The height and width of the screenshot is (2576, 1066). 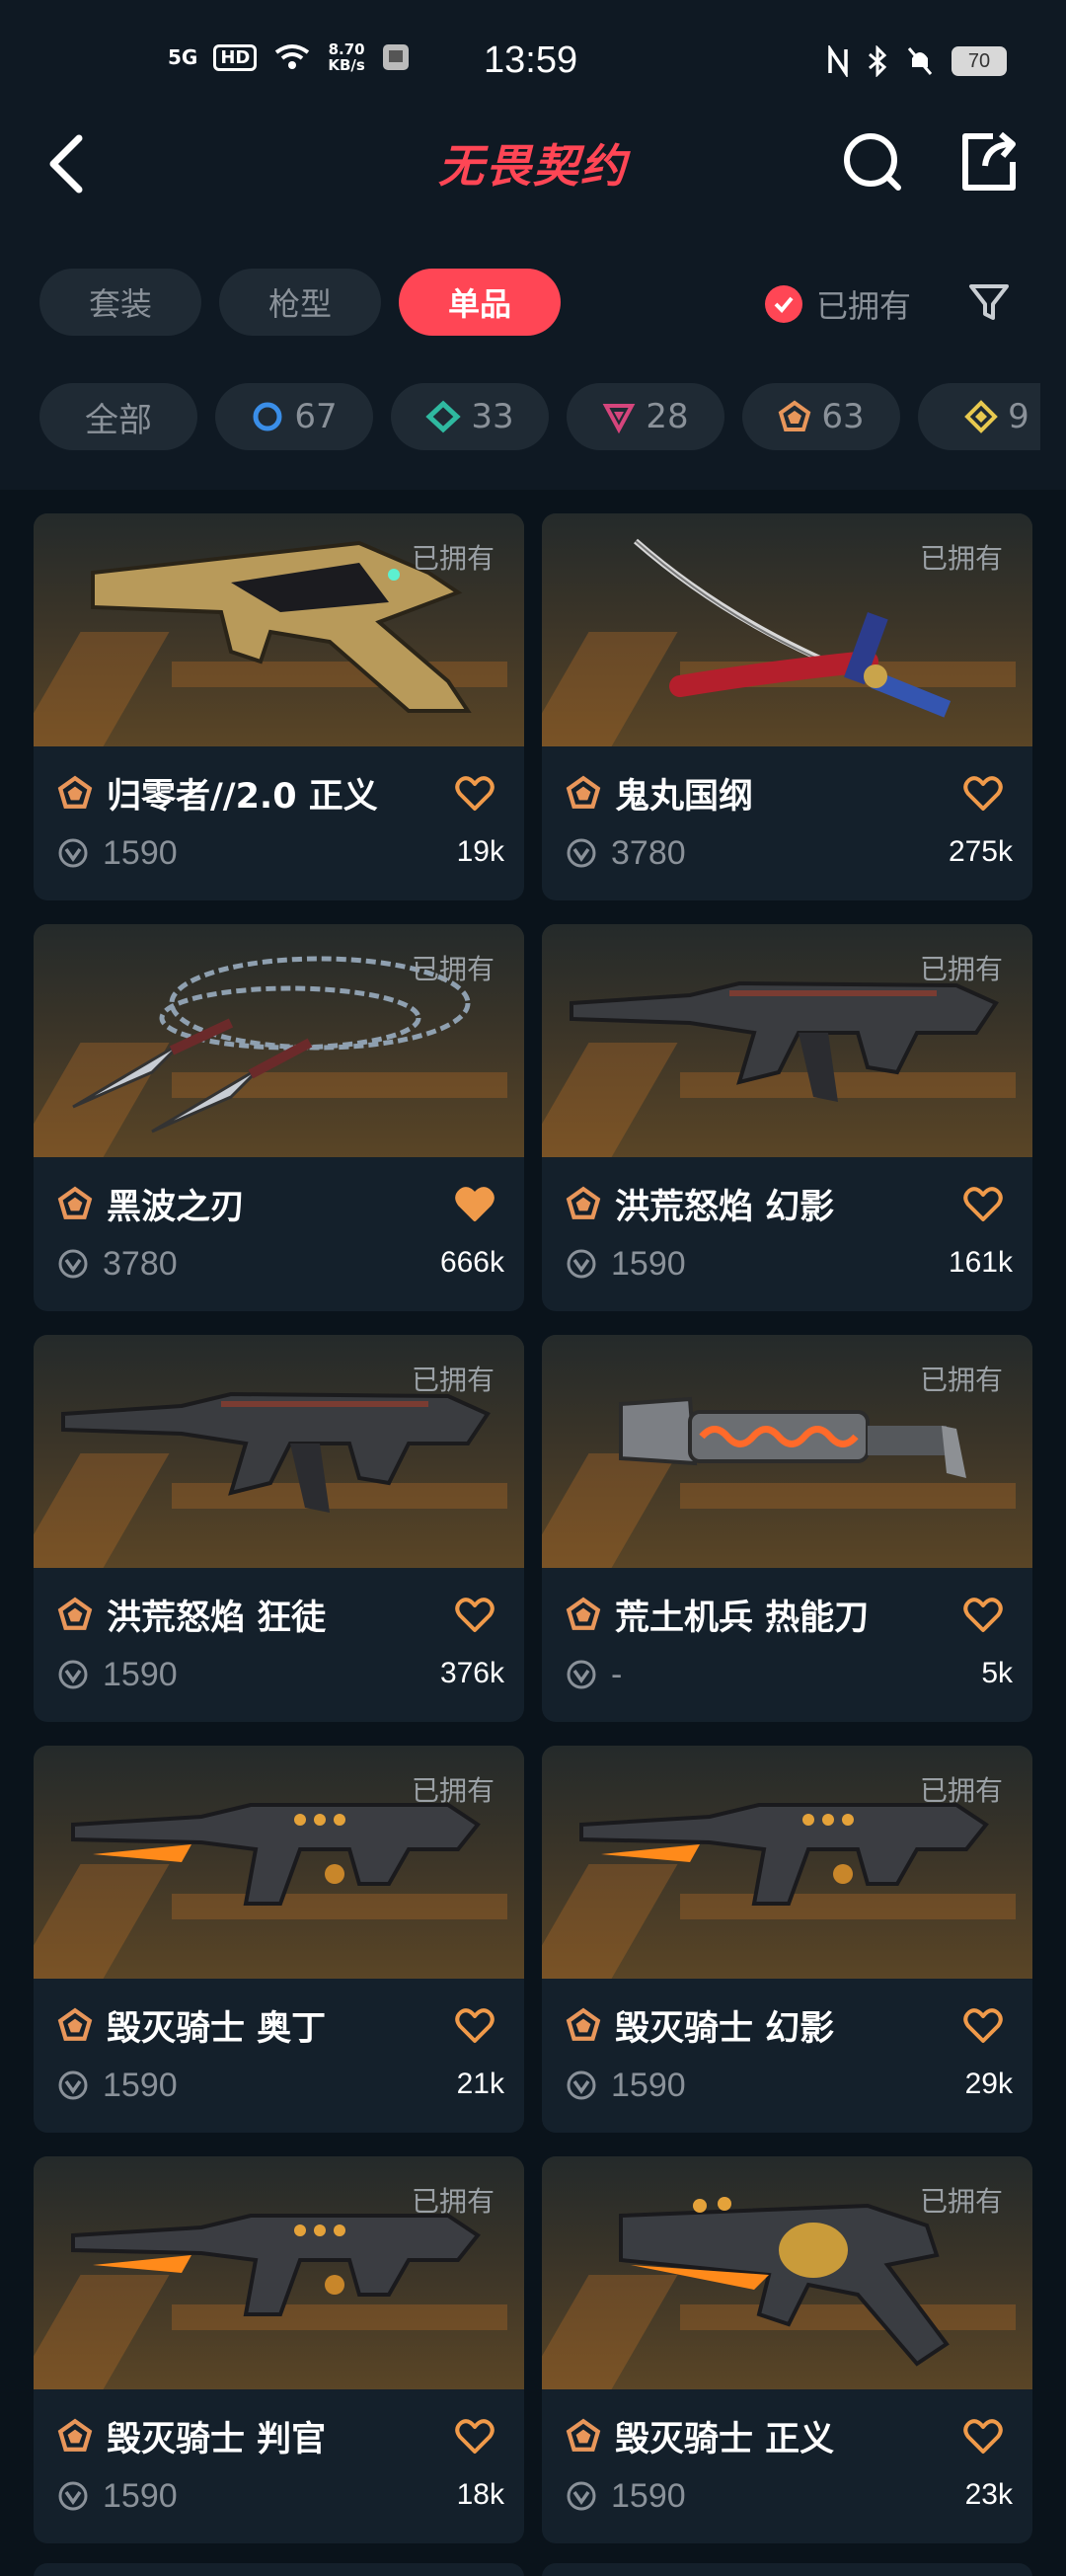 I want to click on owned-filter-toggle: 已拥有, so click(x=838, y=304).